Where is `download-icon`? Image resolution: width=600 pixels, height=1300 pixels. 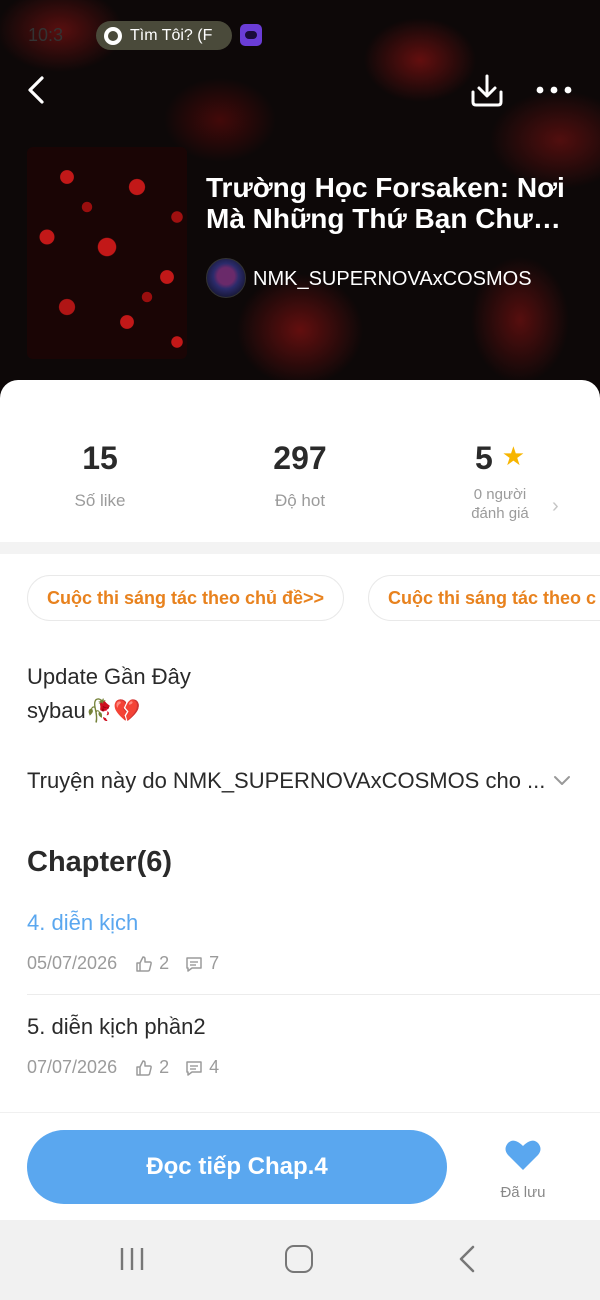 download-icon is located at coordinates (487, 90).